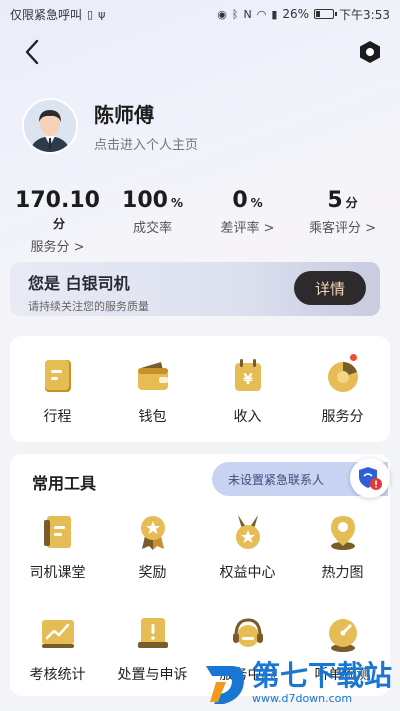  I want to click on back-button, so click(33, 52).